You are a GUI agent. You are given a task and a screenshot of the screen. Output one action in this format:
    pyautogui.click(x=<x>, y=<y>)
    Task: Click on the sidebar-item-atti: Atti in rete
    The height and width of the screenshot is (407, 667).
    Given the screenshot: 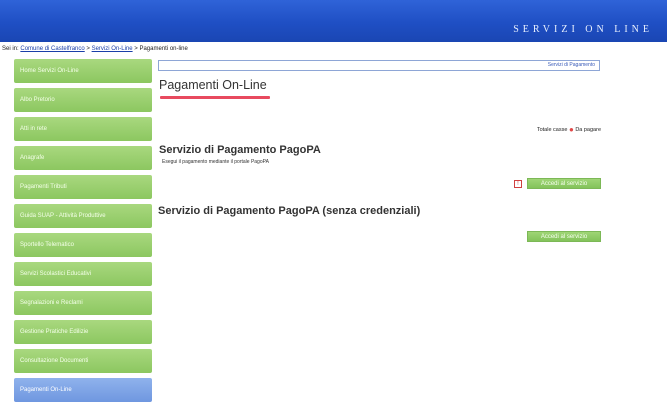 What is the action you would take?
    pyautogui.click(x=83, y=129)
    